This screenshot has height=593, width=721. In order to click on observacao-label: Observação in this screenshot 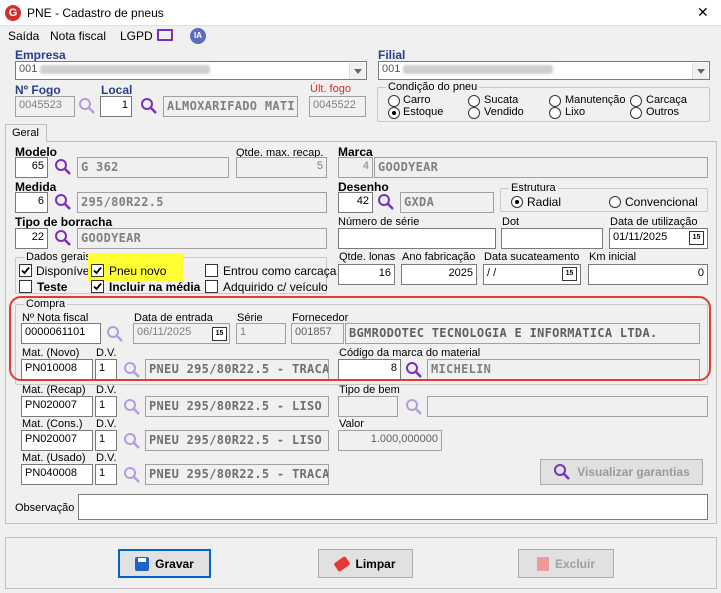, I will do `click(45, 508)`.